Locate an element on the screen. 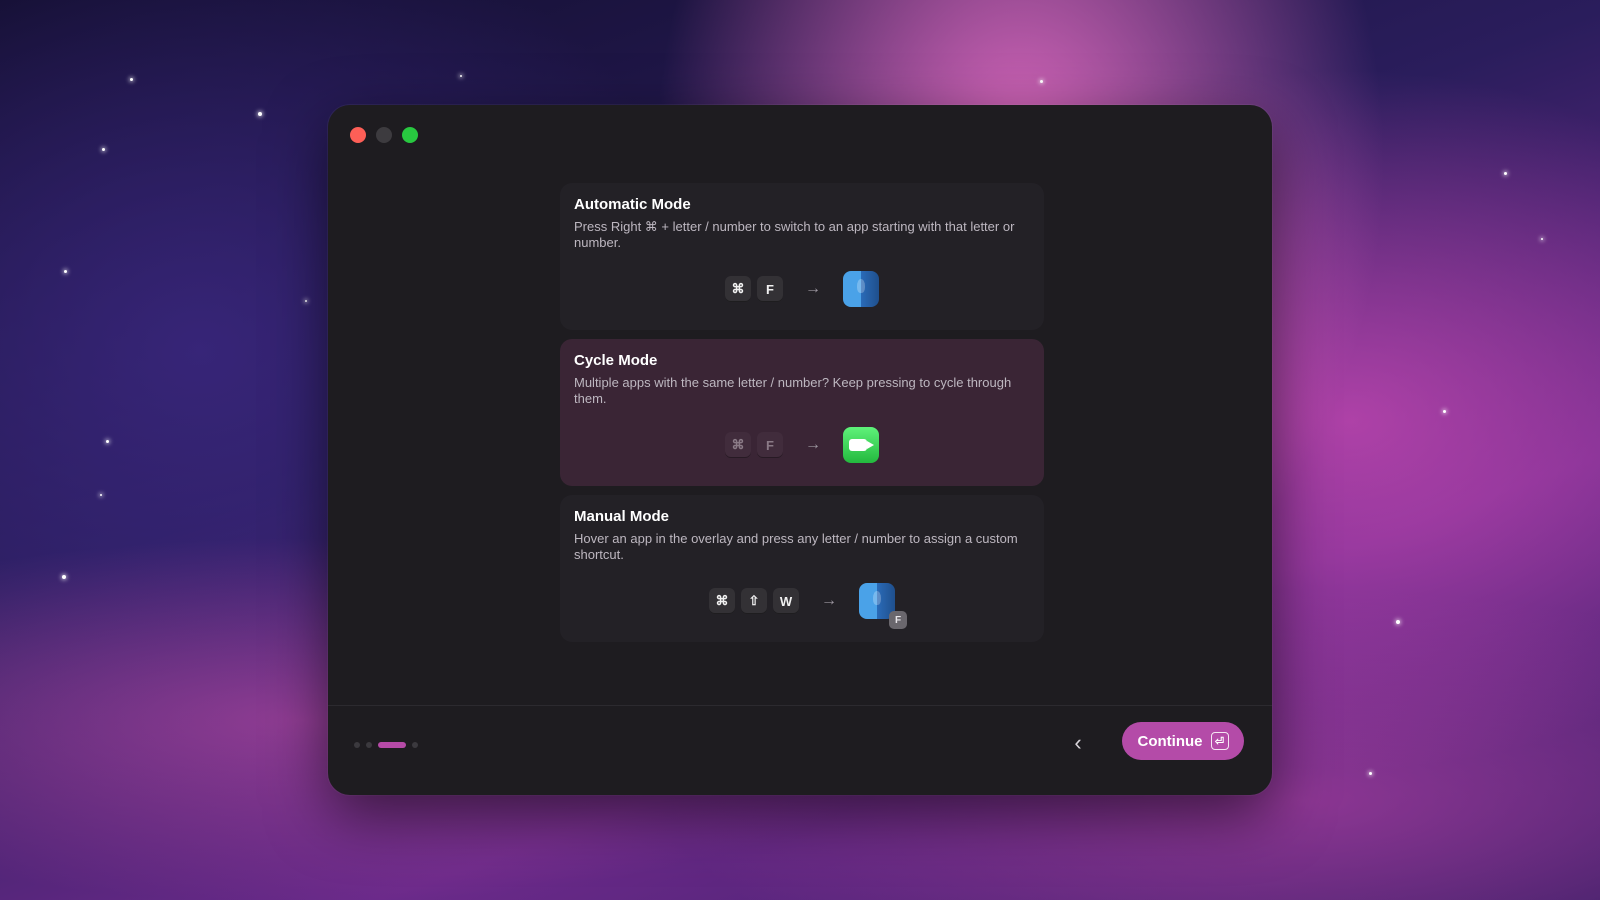 The width and height of the screenshot is (1600, 900). shortcut-badge: F is located at coordinates (898, 620).